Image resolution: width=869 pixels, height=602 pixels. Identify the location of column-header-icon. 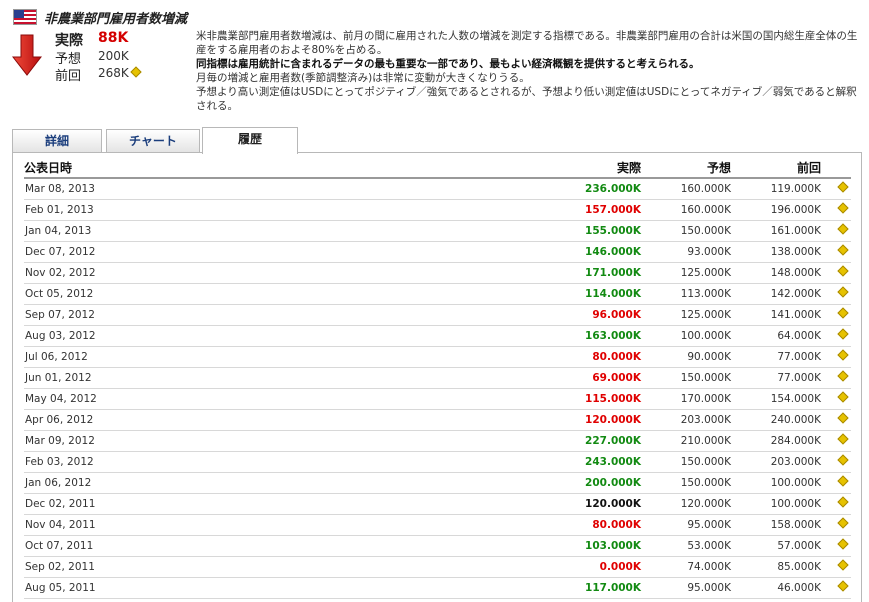
(841, 168).